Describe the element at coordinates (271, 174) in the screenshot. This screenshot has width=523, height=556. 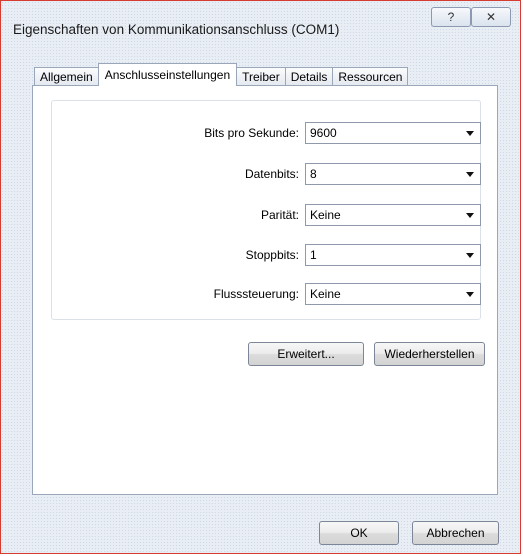
I see `data-bits-label: Datenbits:` at that location.